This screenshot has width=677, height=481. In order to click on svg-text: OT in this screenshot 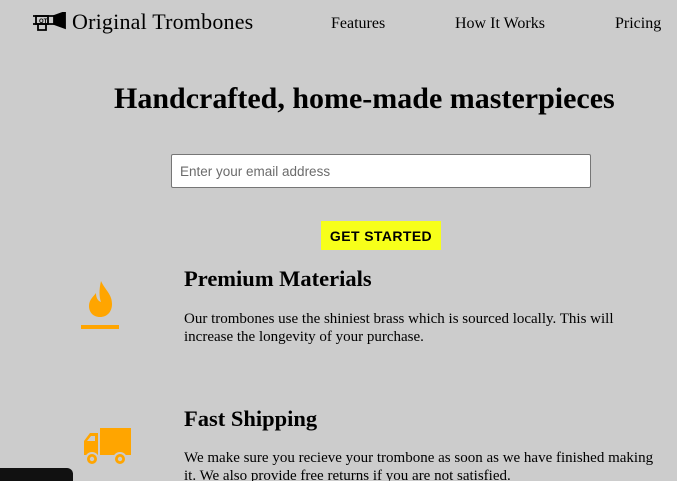, I will do `click(43, 22)`.